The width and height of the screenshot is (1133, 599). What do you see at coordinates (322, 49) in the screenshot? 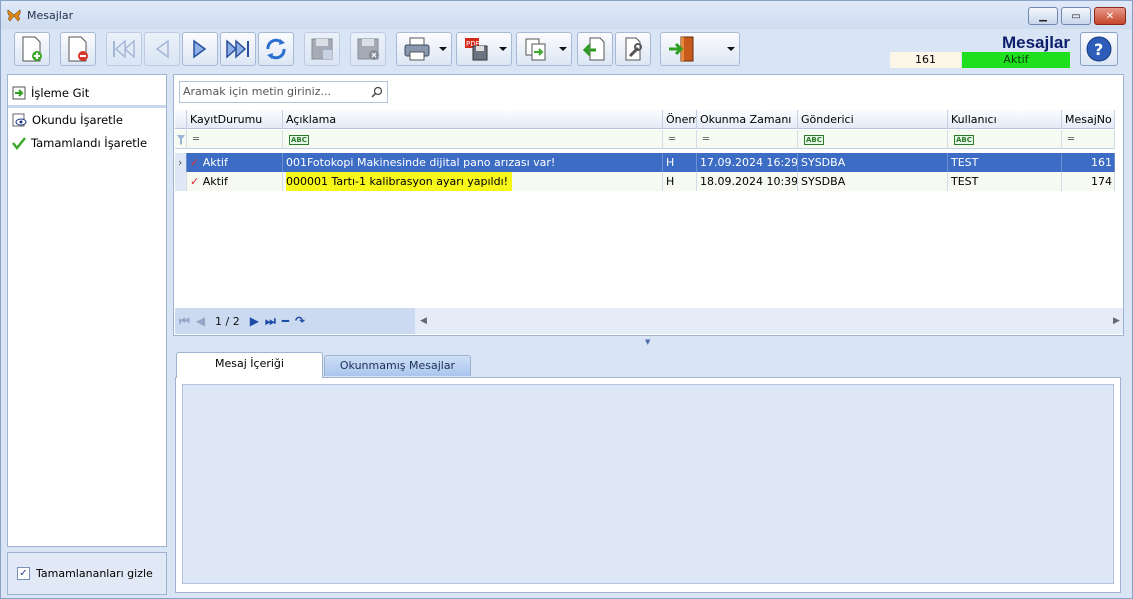
I see `save-button` at bounding box center [322, 49].